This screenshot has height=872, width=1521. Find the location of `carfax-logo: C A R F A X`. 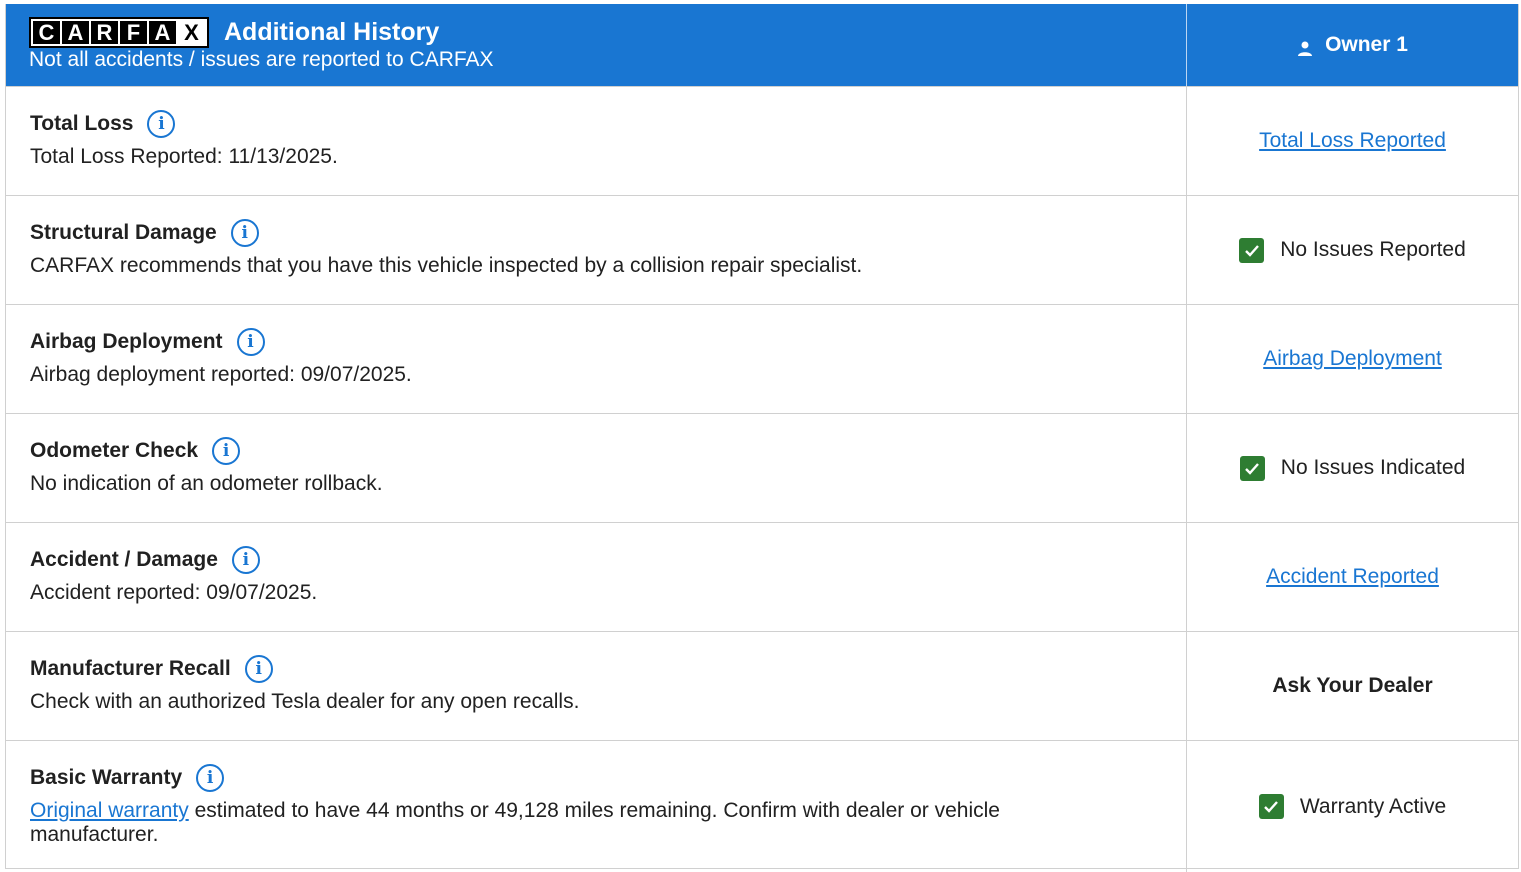

carfax-logo: C A R F A X is located at coordinates (119, 32).